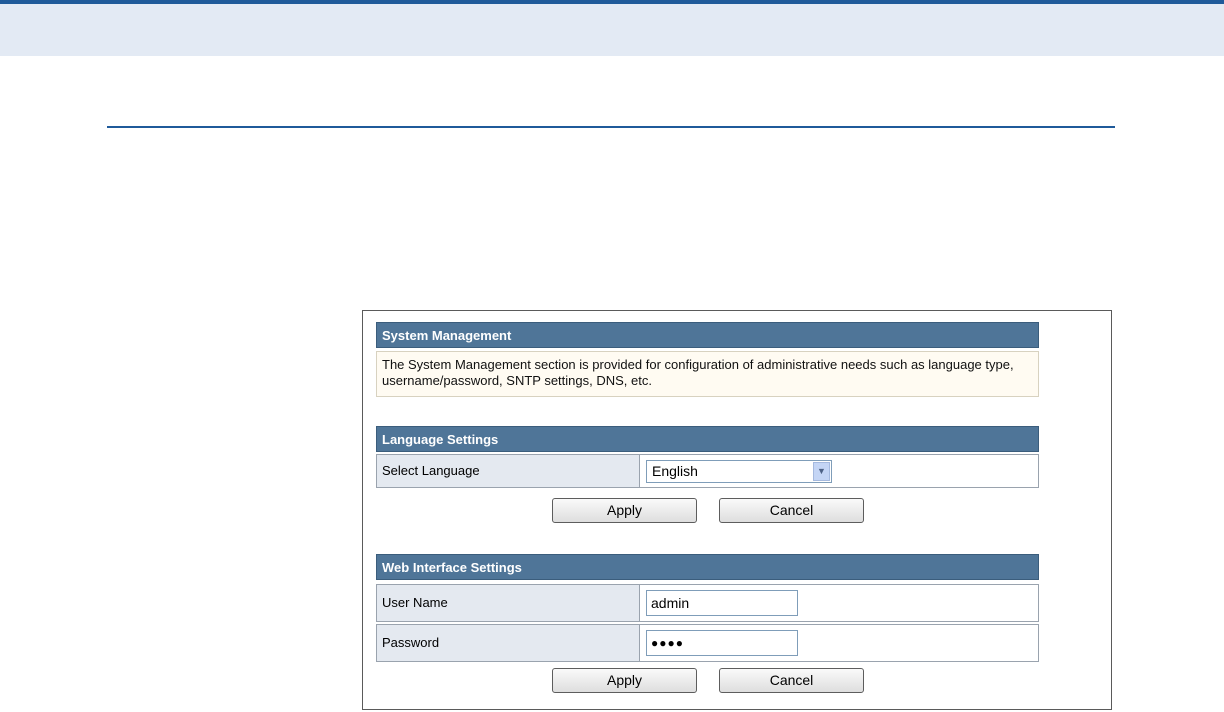  I want to click on language-select-value: English, so click(675, 471).